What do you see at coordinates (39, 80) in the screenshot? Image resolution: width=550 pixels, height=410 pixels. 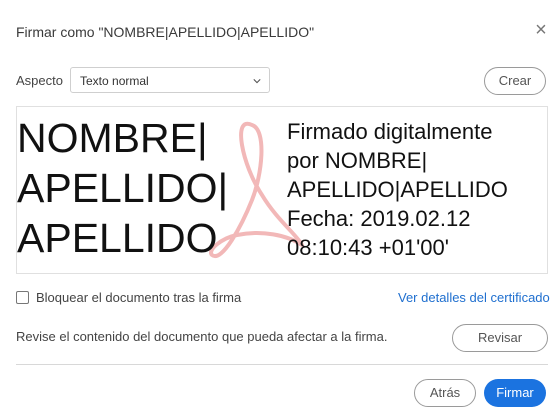 I see `appearance-label: Aspecto` at bounding box center [39, 80].